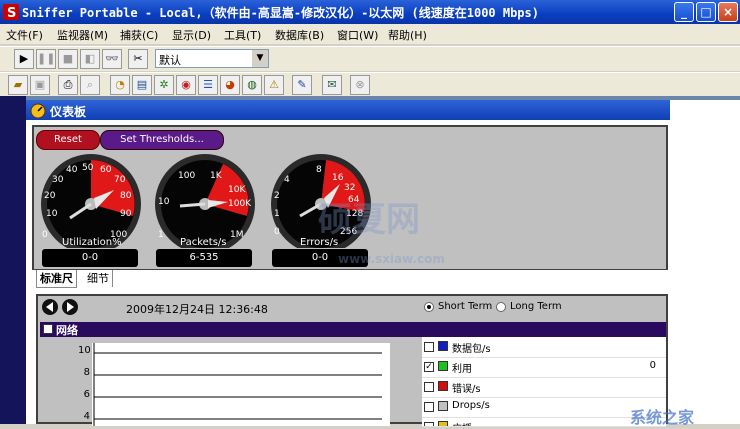 Image resolution: width=740 pixels, height=429 pixels. What do you see at coordinates (139, 35) in the screenshot?
I see `menu-capture: 捕获(C)` at bounding box center [139, 35].